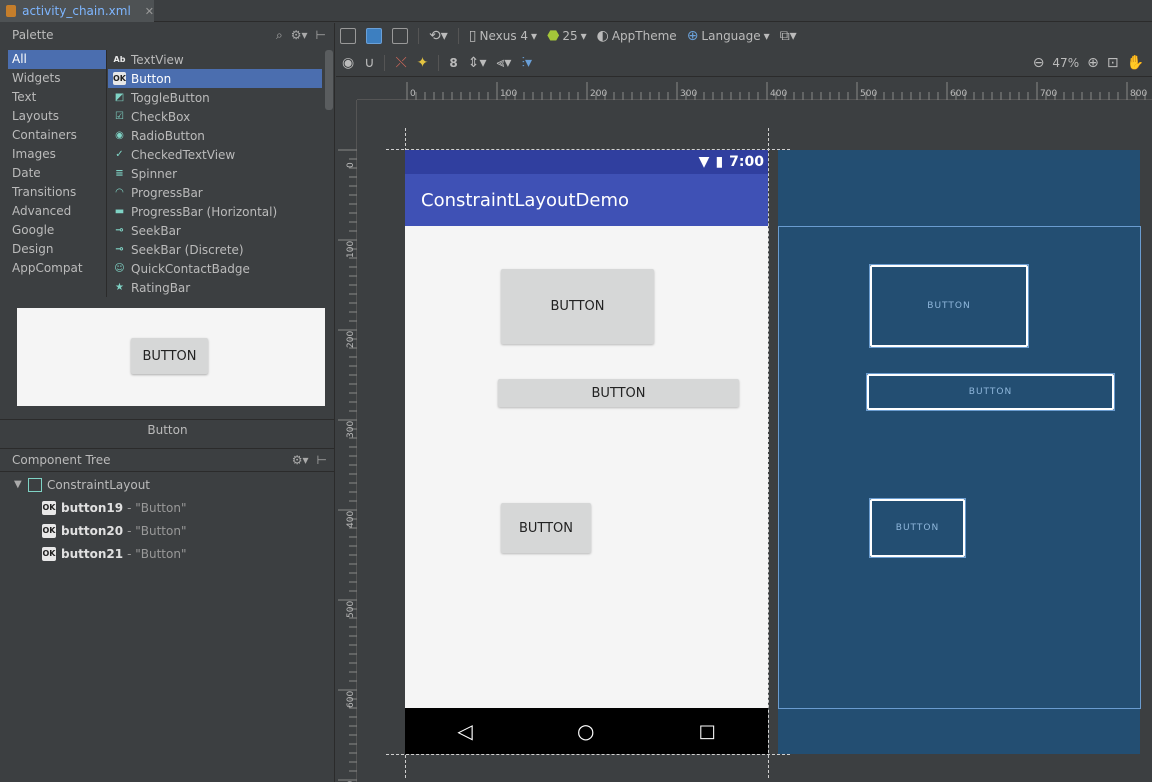  What do you see at coordinates (1135, 63) in the screenshot?
I see `pan-hand-icon: ✋` at bounding box center [1135, 63].